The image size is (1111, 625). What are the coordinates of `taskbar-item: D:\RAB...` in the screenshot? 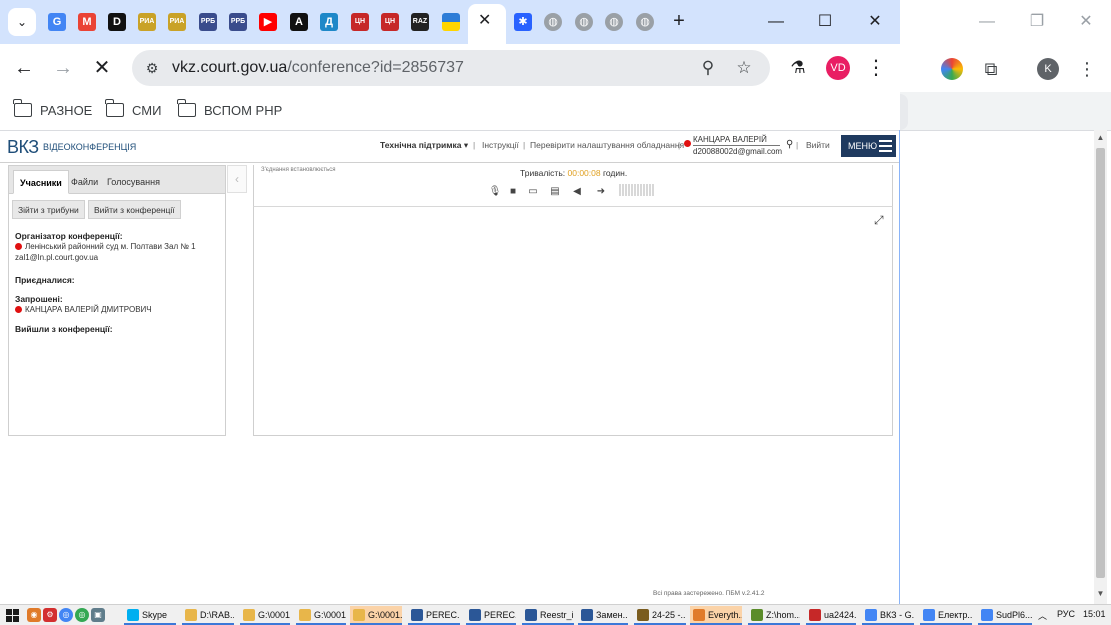 It's located at (208, 615).